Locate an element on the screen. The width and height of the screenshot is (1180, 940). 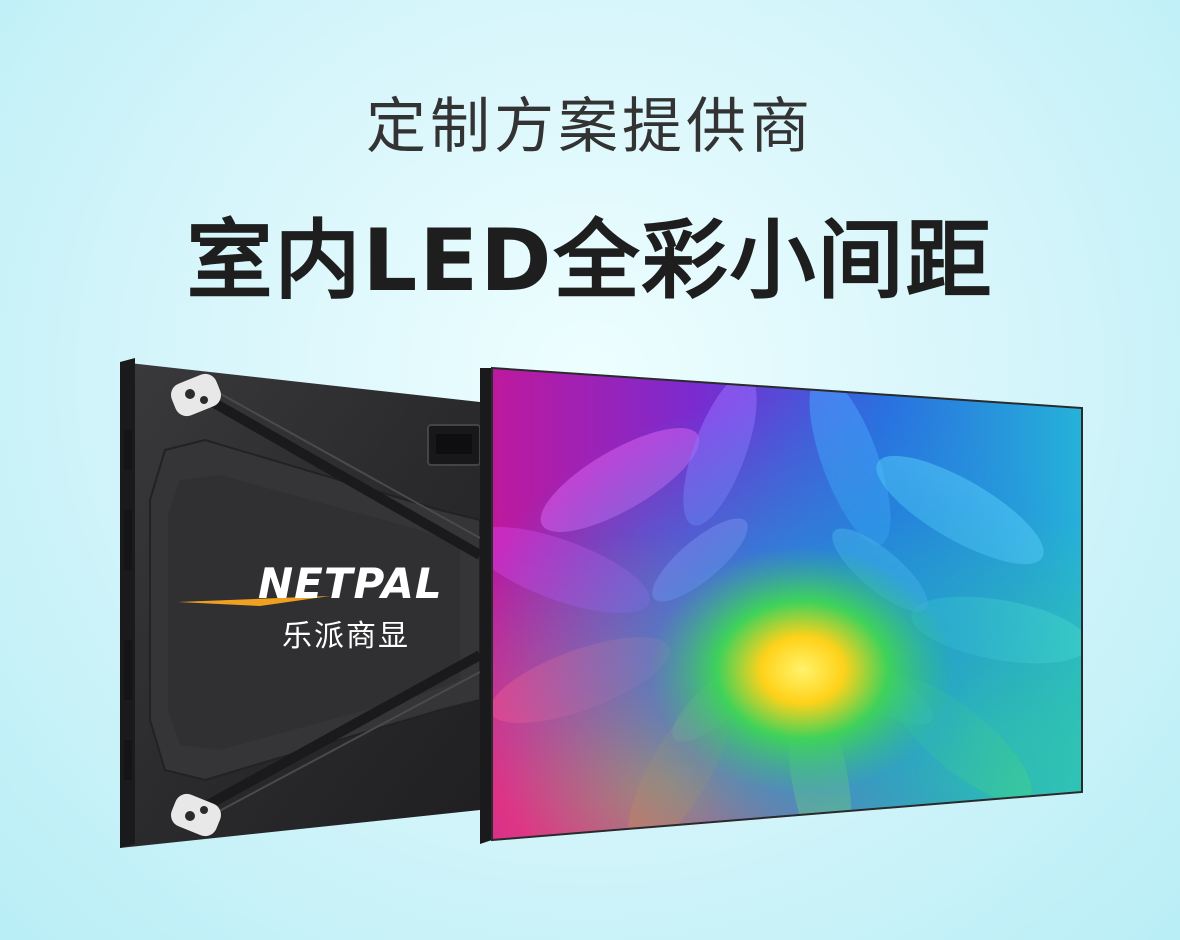
brand-subtitle: 乐派商显 is located at coordinates (346, 636).